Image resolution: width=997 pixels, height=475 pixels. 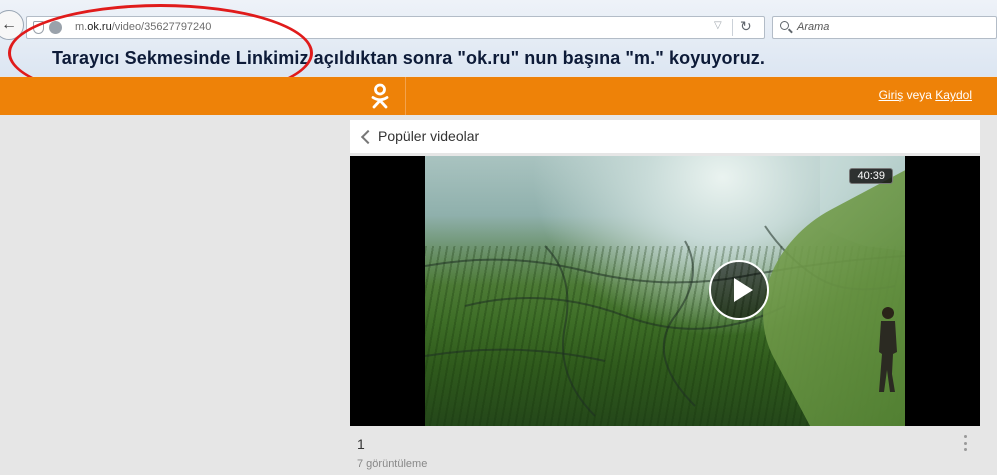 What do you see at coordinates (888, 349) in the screenshot?
I see `walking-man-figure` at bounding box center [888, 349].